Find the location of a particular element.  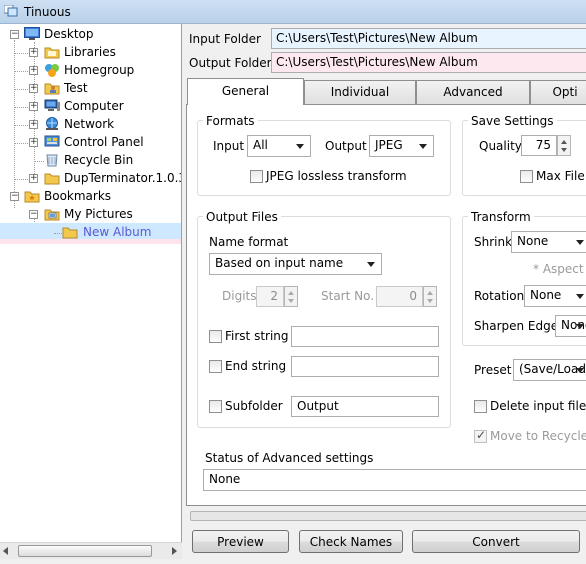

tree-item-new-album: New Album is located at coordinates (90, 233).